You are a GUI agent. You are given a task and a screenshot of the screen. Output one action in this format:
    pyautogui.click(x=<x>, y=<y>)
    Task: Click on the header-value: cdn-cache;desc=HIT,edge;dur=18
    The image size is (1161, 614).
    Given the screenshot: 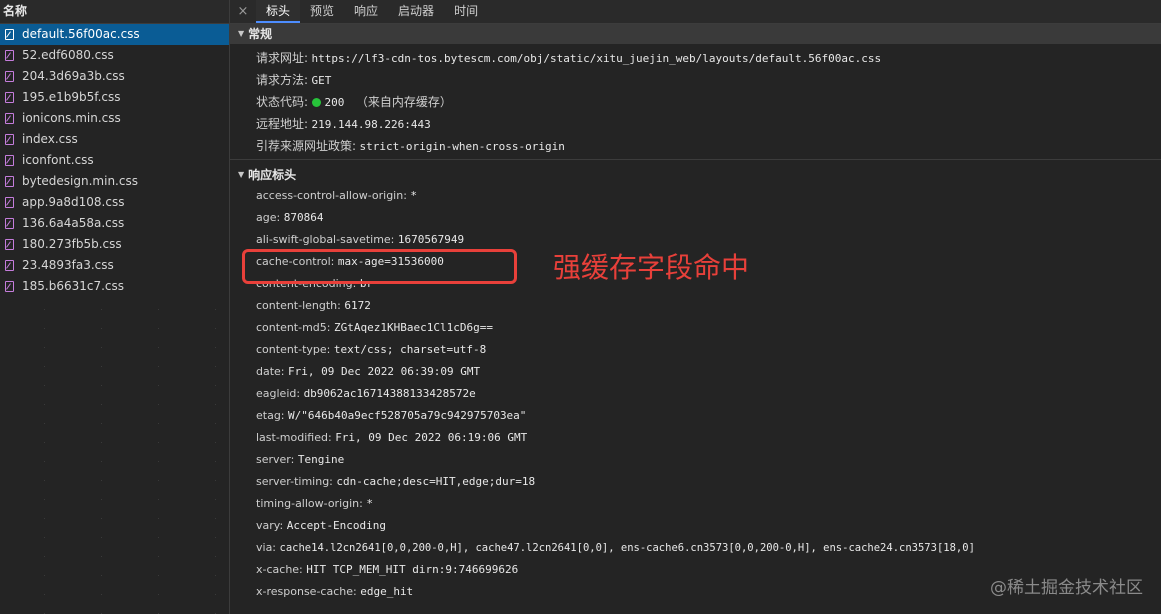 What is the action you would take?
    pyautogui.click(x=436, y=481)
    